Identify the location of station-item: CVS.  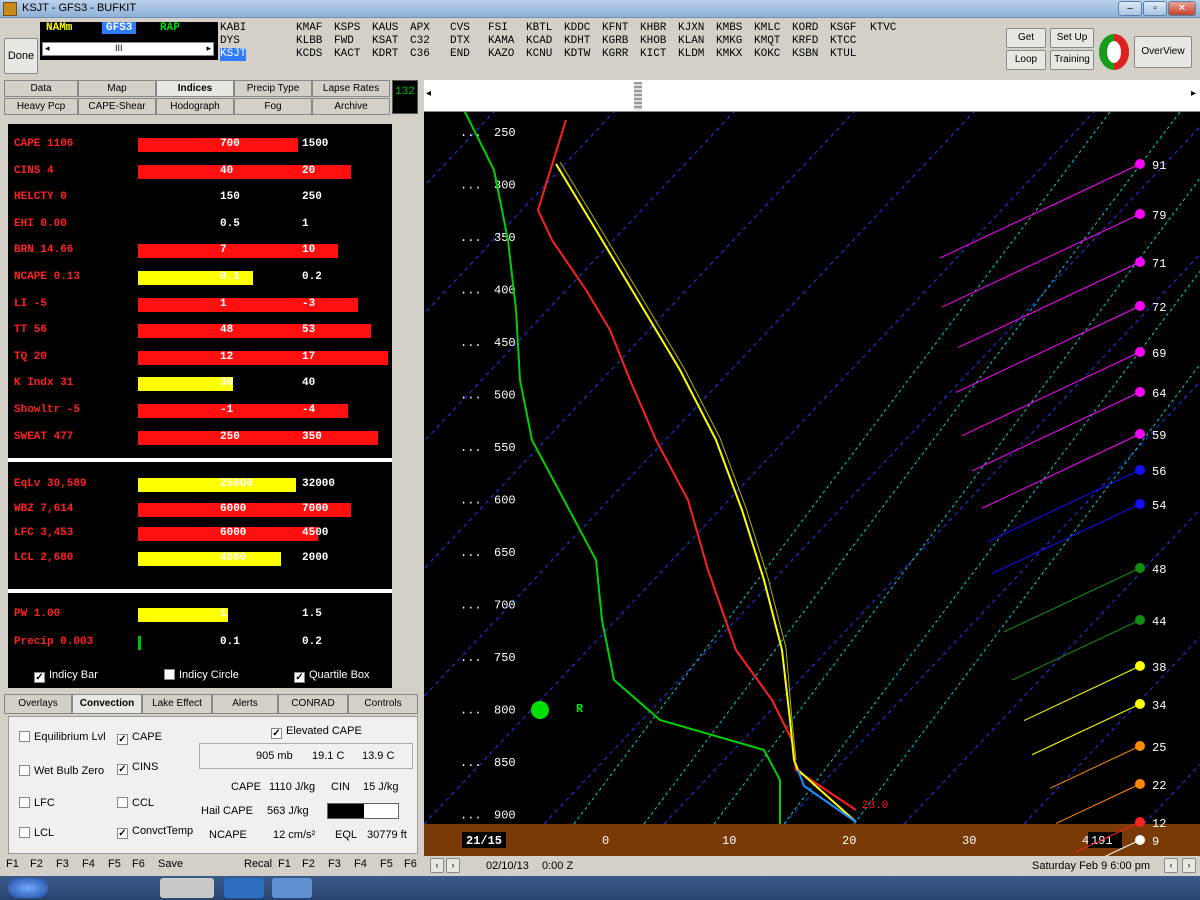
(460, 28).